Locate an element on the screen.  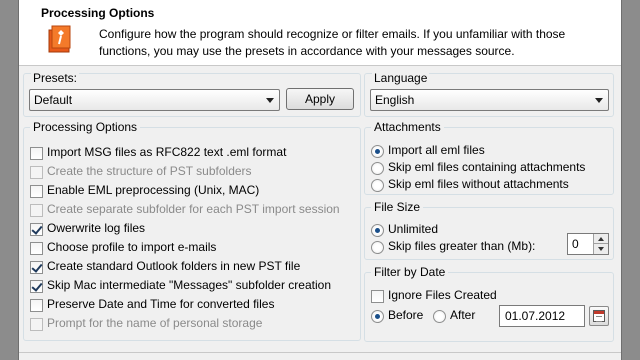
date-value: 01.07.2012 is located at coordinates (535, 316).